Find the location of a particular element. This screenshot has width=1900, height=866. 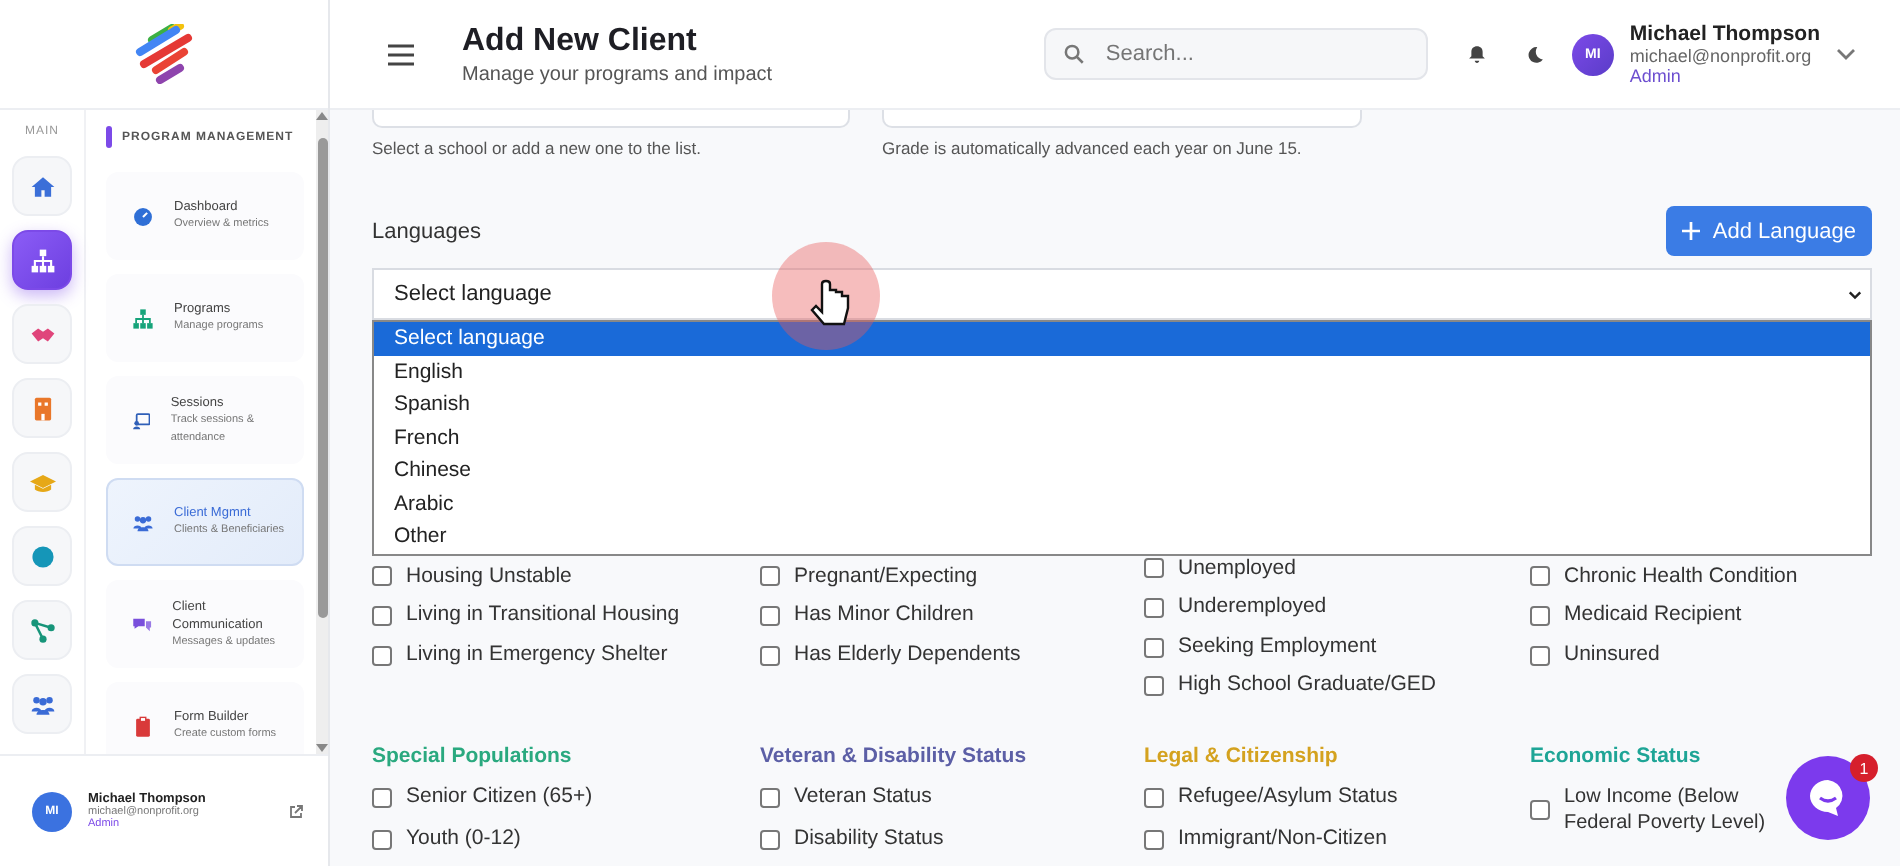

user-email: michael@nonprofit.org is located at coordinates (1721, 56).